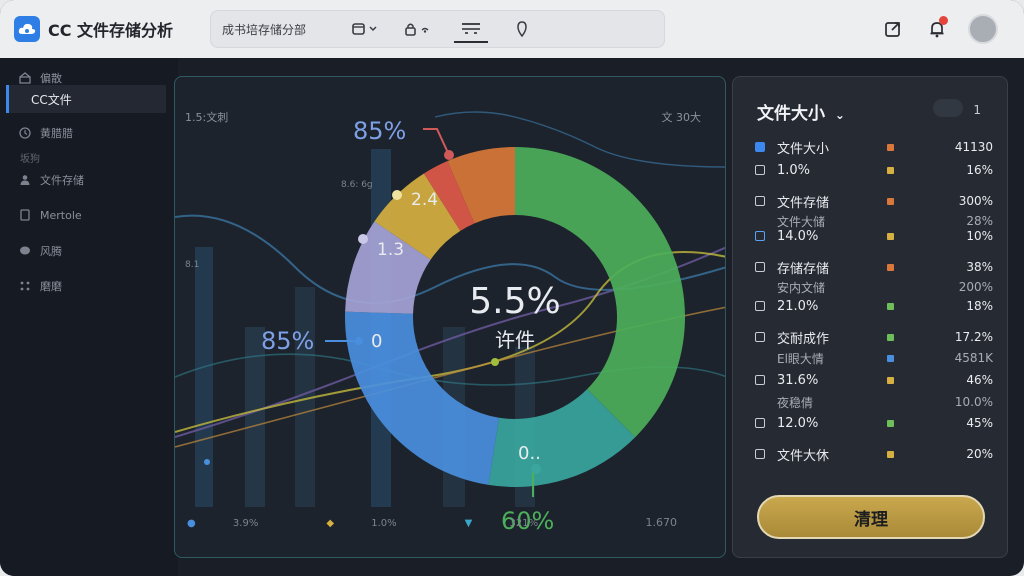 This screenshot has height=576, width=1024. I want to click on top-bar: CC 文件存储分析 成书培存储分部, so click(512, 29).